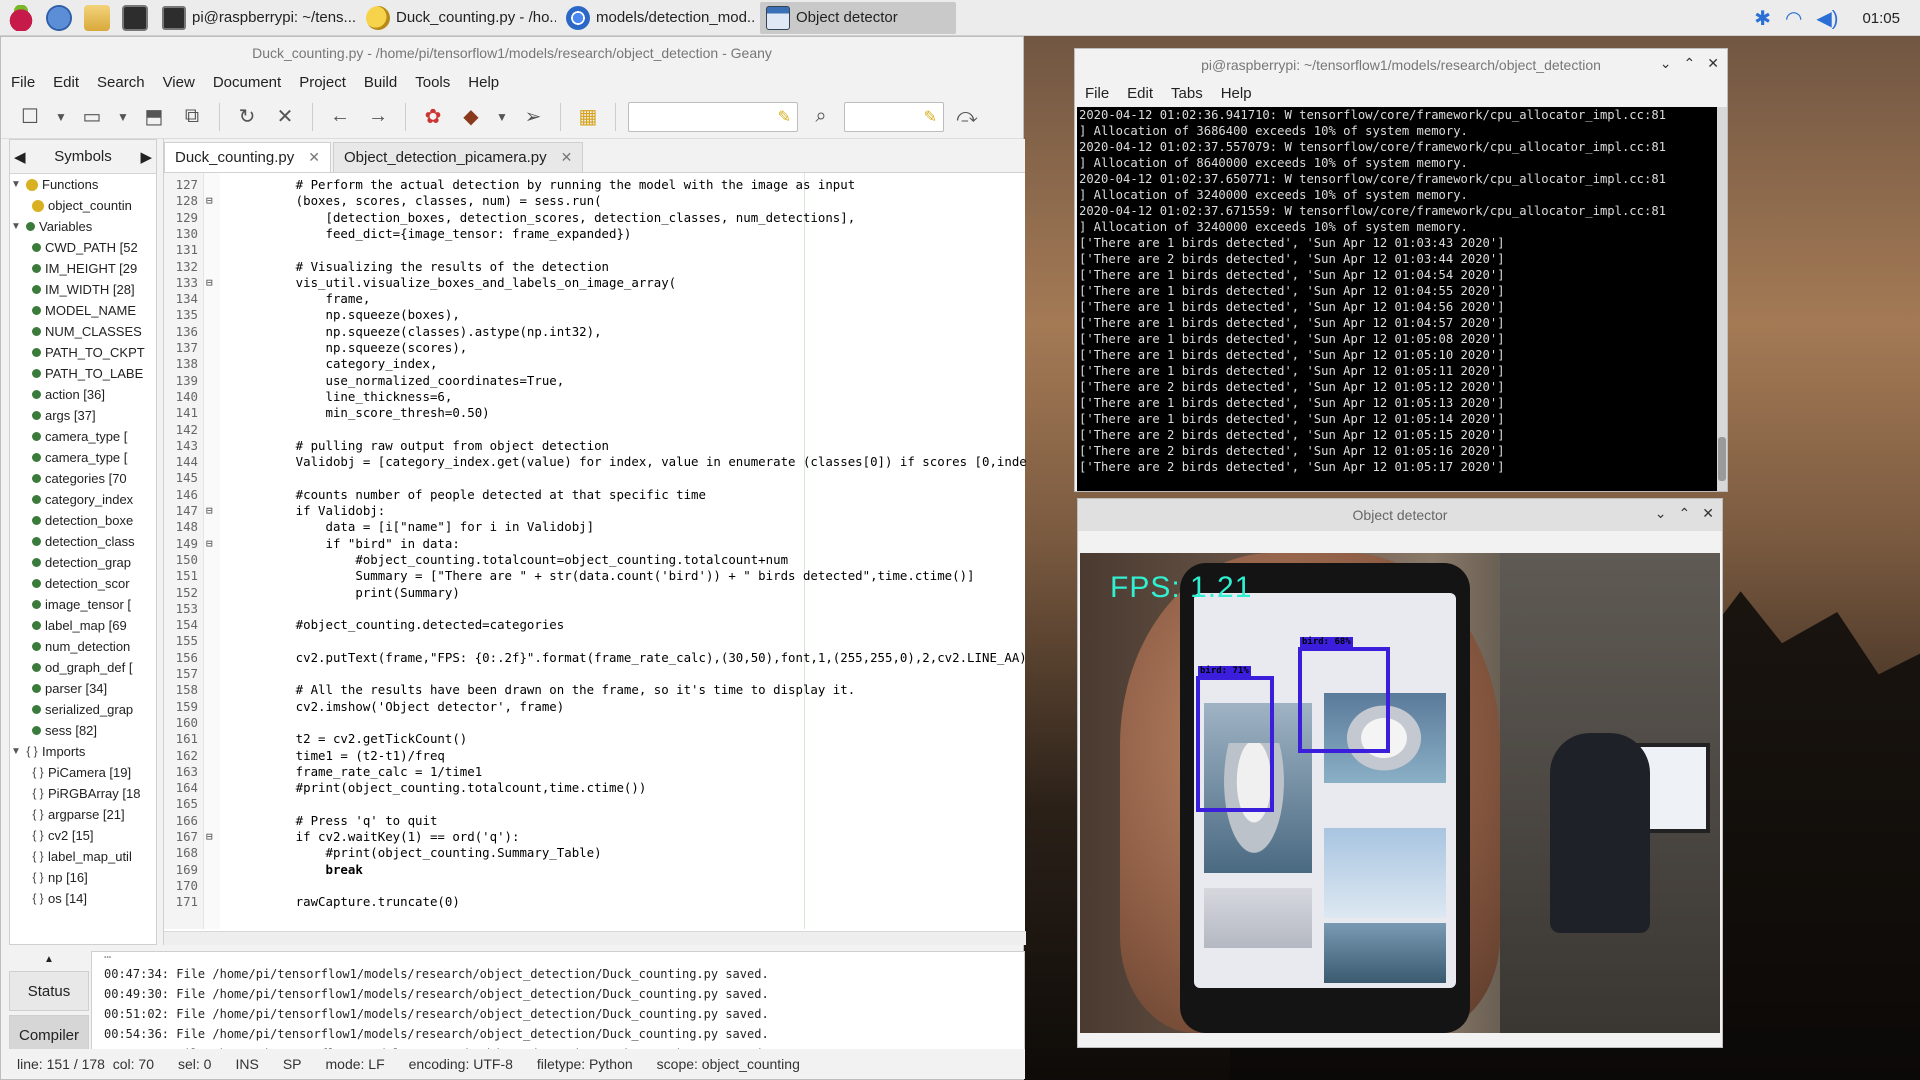  What do you see at coordinates (83, 268) in the screenshot?
I see `tree-item: IM_HEIGHT [29` at bounding box center [83, 268].